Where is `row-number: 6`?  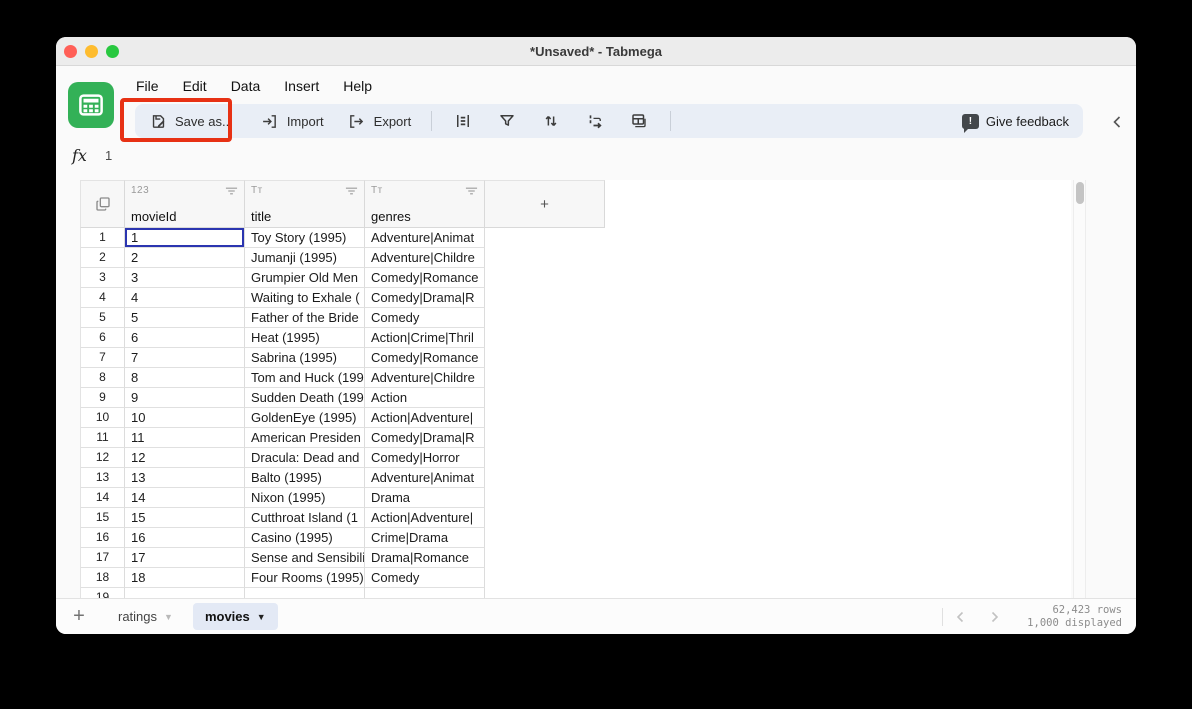
row-number: 6 is located at coordinates (102, 338).